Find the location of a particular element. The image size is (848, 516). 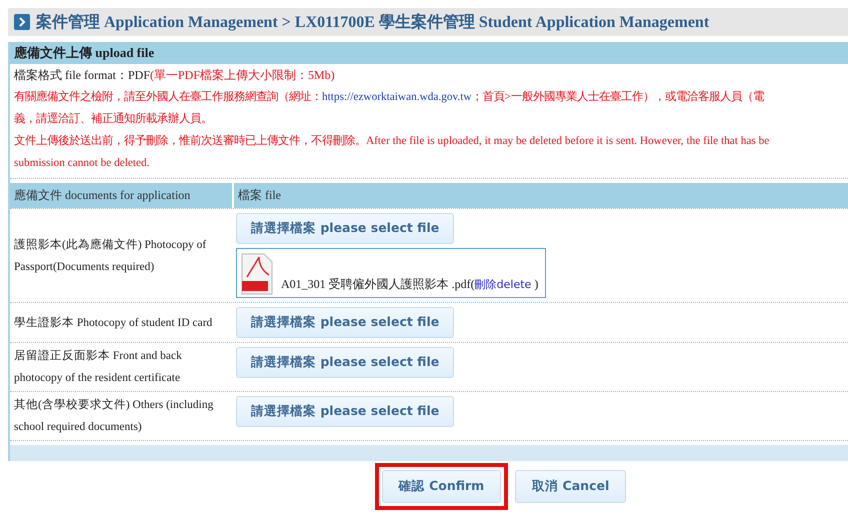

notice-text: 義，請逕洽訂、補正通知所載承辦人員。 is located at coordinates (113, 119).